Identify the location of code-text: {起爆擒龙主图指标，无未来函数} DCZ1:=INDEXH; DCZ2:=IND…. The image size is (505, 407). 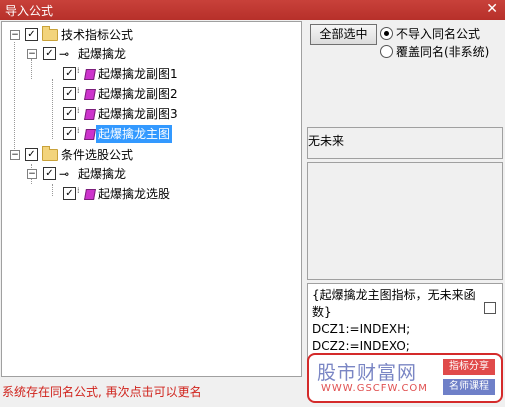
(394, 320).